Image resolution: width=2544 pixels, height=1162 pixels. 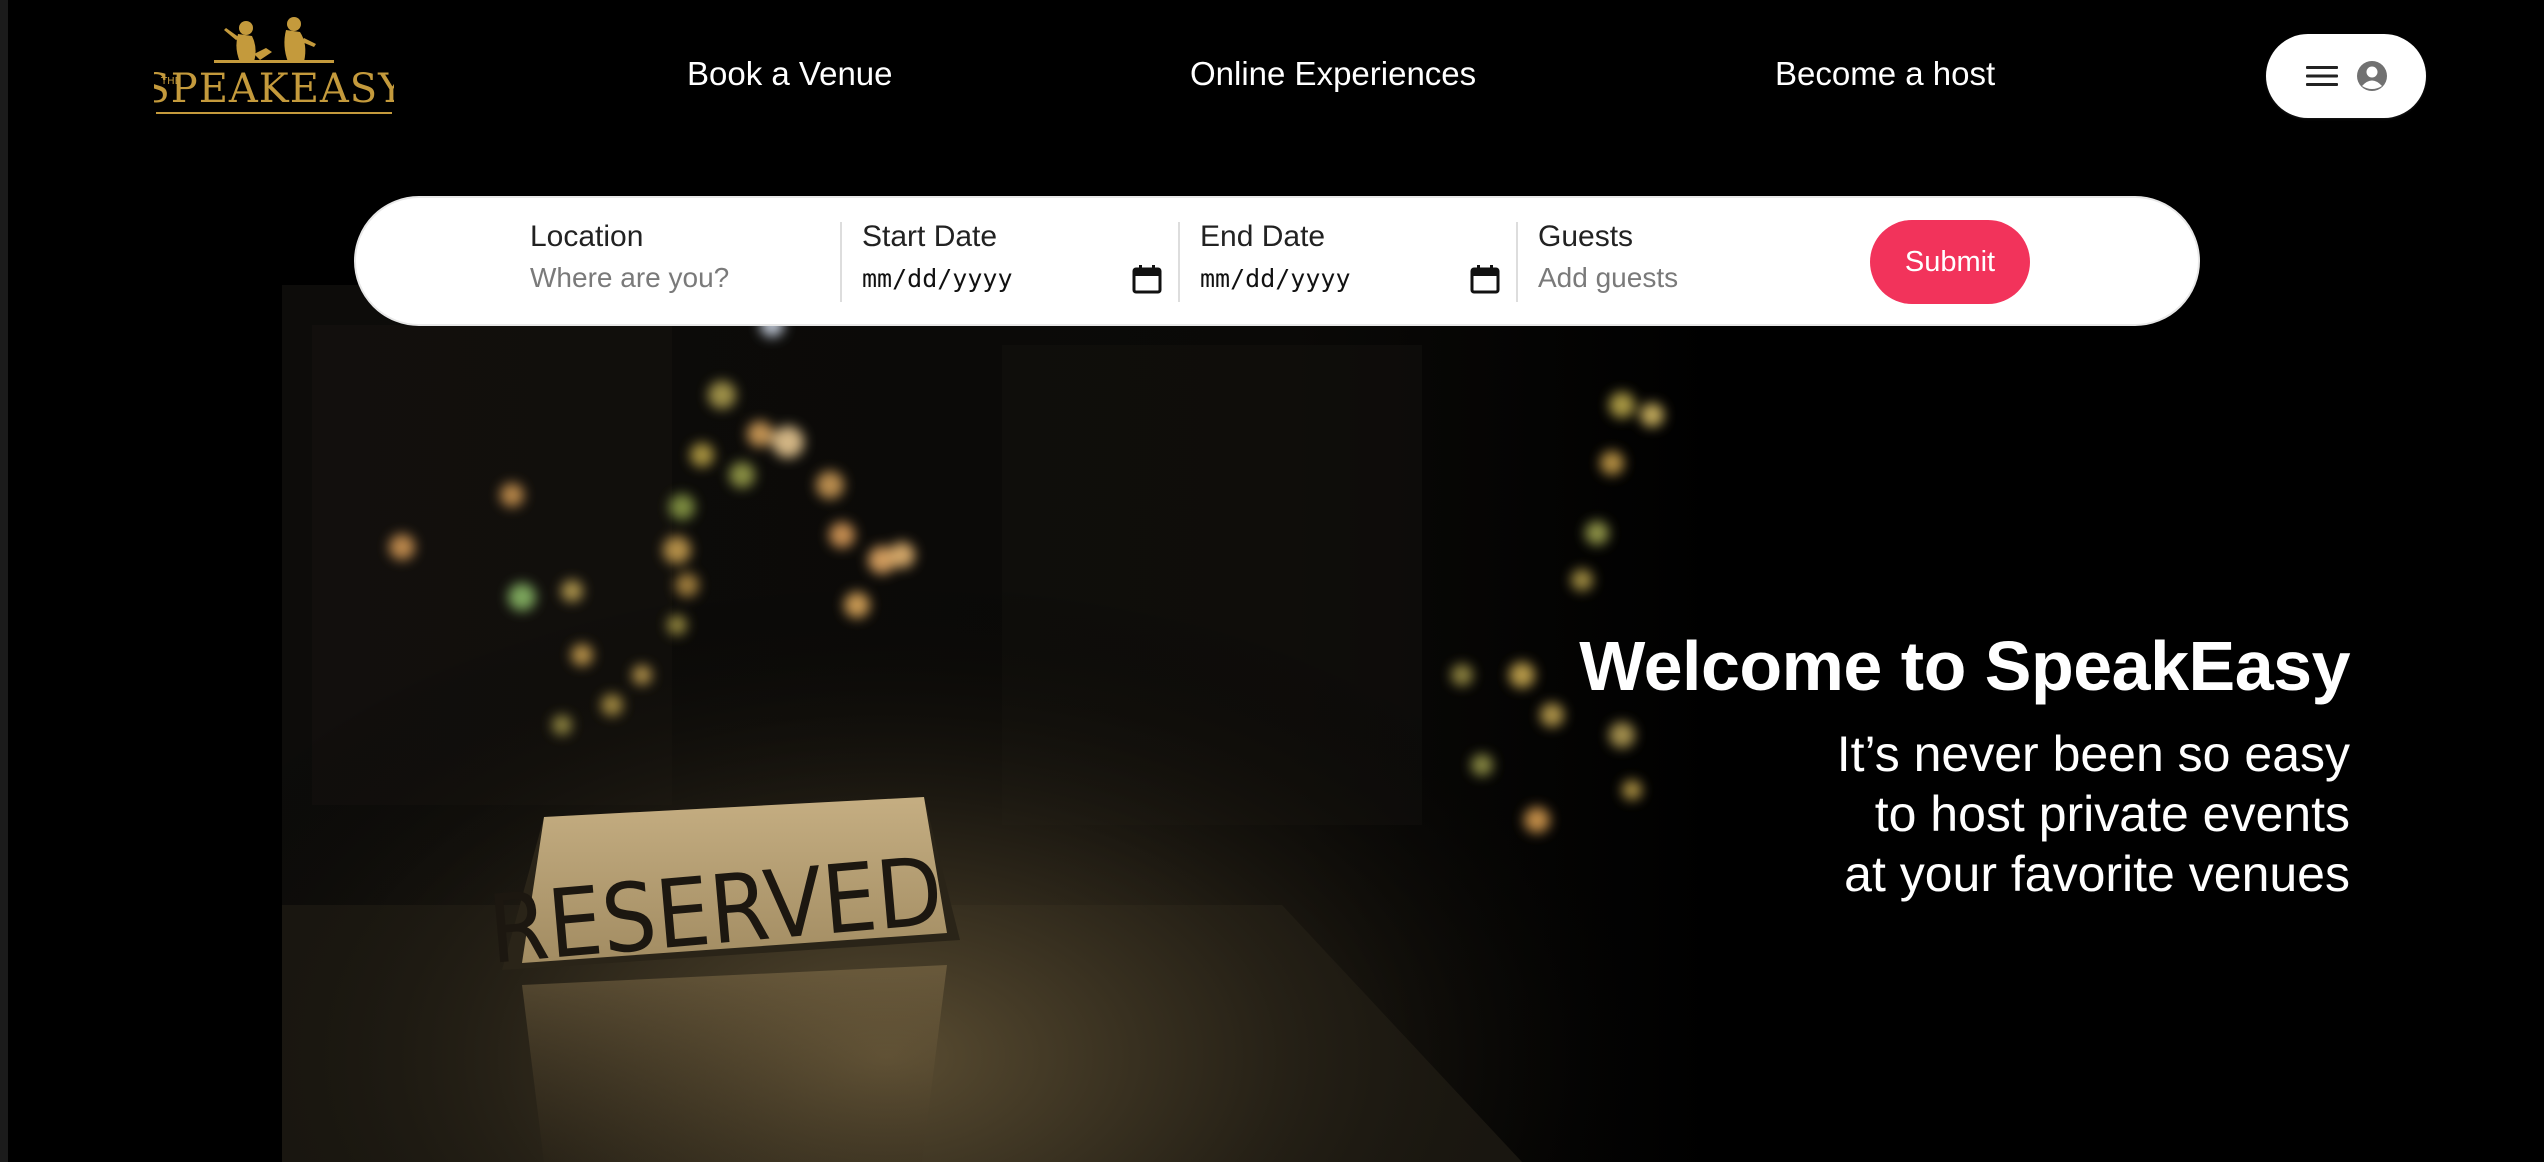 I want to click on guests-field: Guests Add guests, so click(x=1688, y=263).